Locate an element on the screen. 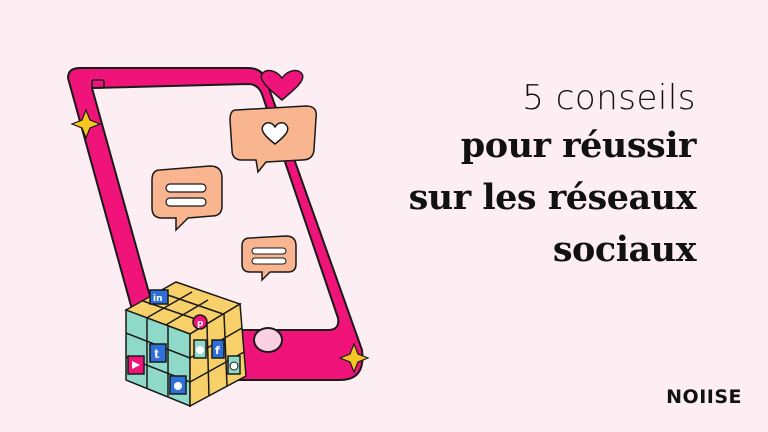 The width and height of the screenshot is (768, 432). tumblr-icon: t is located at coordinates (157, 354).